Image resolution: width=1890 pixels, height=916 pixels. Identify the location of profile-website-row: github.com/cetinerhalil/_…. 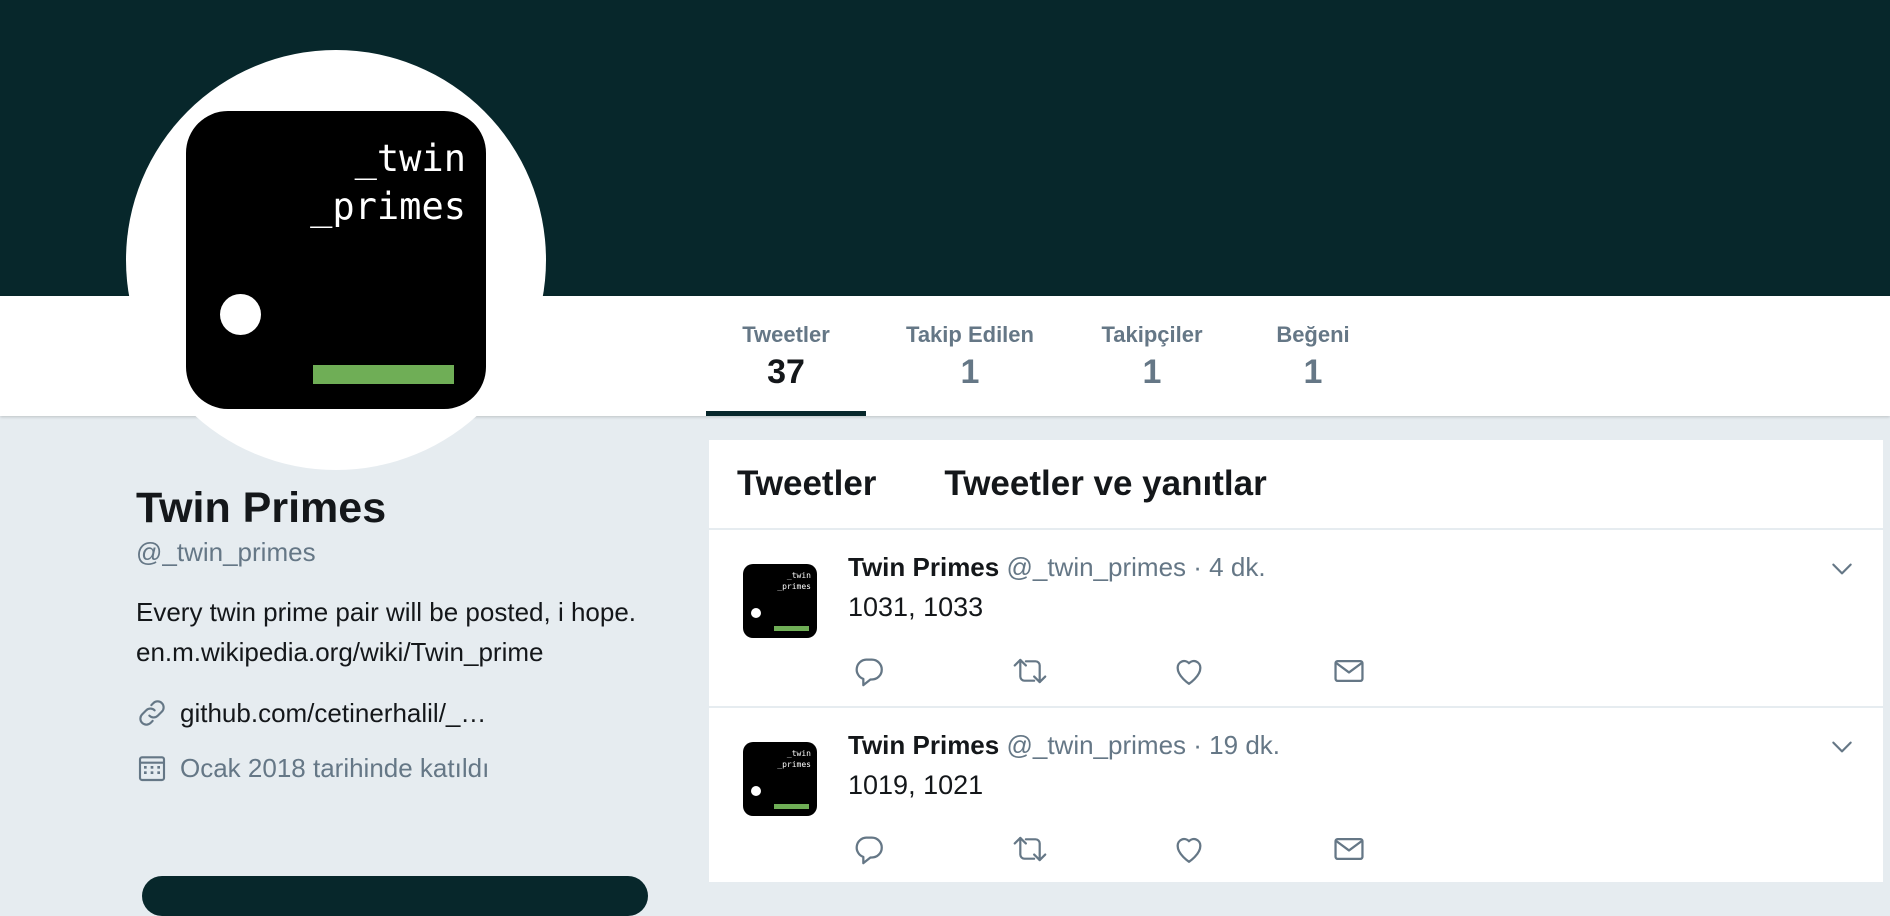
(396, 713).